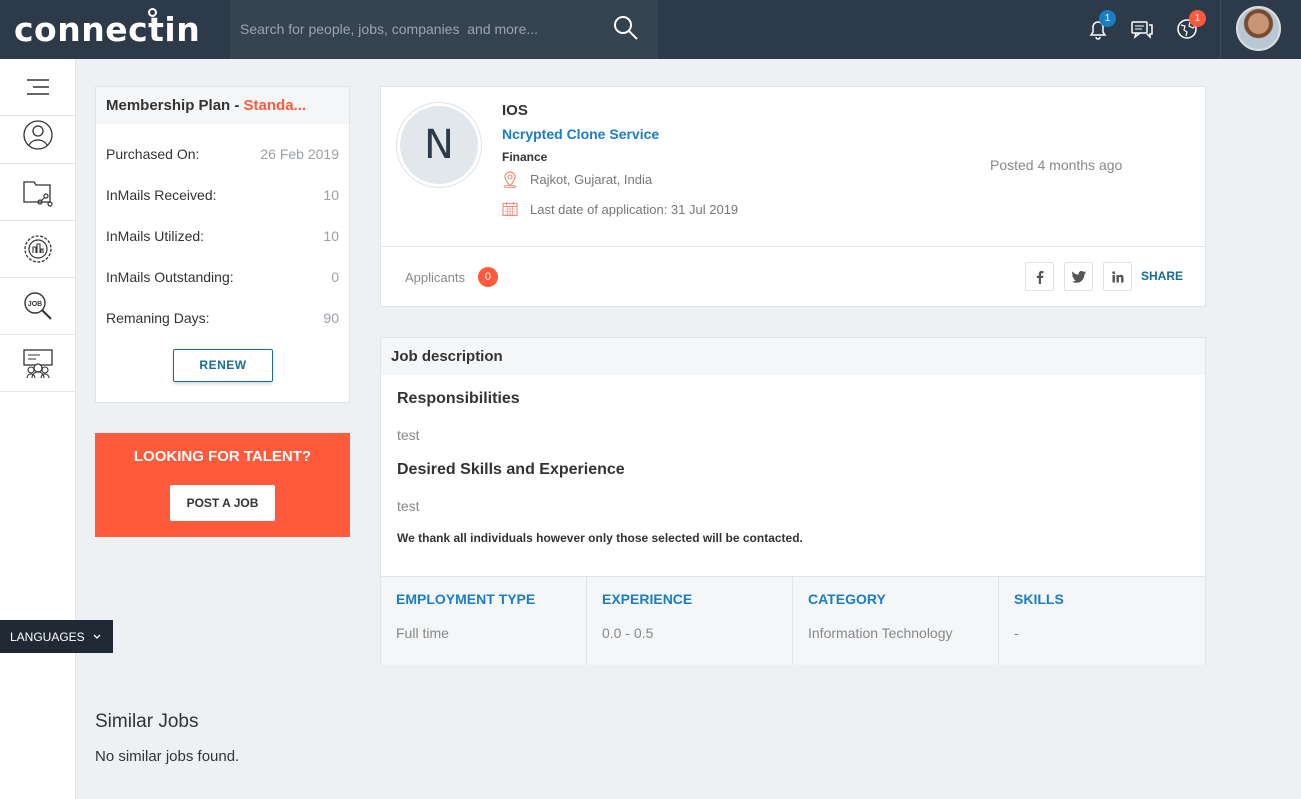 Image resolution: width=1301 pixels, height=799 pixels. Describe the element at coordinates (97, 636) in the screenshot. I see `chevron-down-icon` at that location.